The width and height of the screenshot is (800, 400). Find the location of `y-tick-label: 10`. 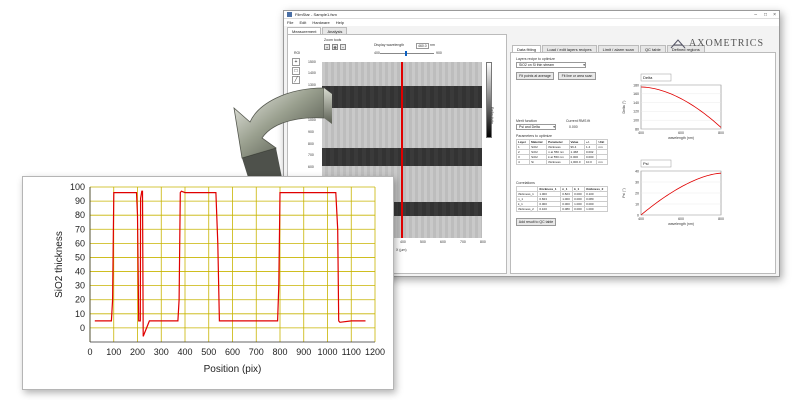

y-tick-label: 10 is located at coordinates (80, 314).